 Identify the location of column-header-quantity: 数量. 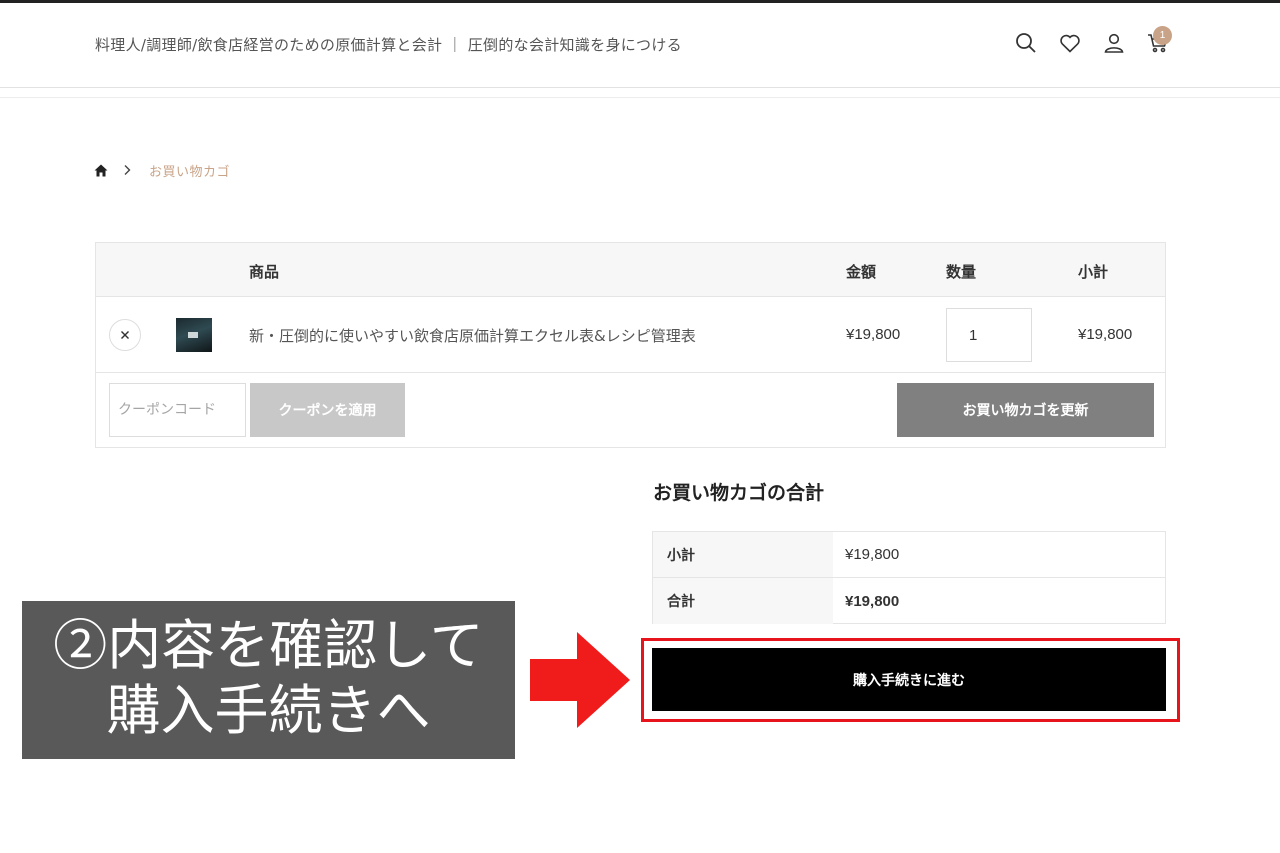
(961, 272).